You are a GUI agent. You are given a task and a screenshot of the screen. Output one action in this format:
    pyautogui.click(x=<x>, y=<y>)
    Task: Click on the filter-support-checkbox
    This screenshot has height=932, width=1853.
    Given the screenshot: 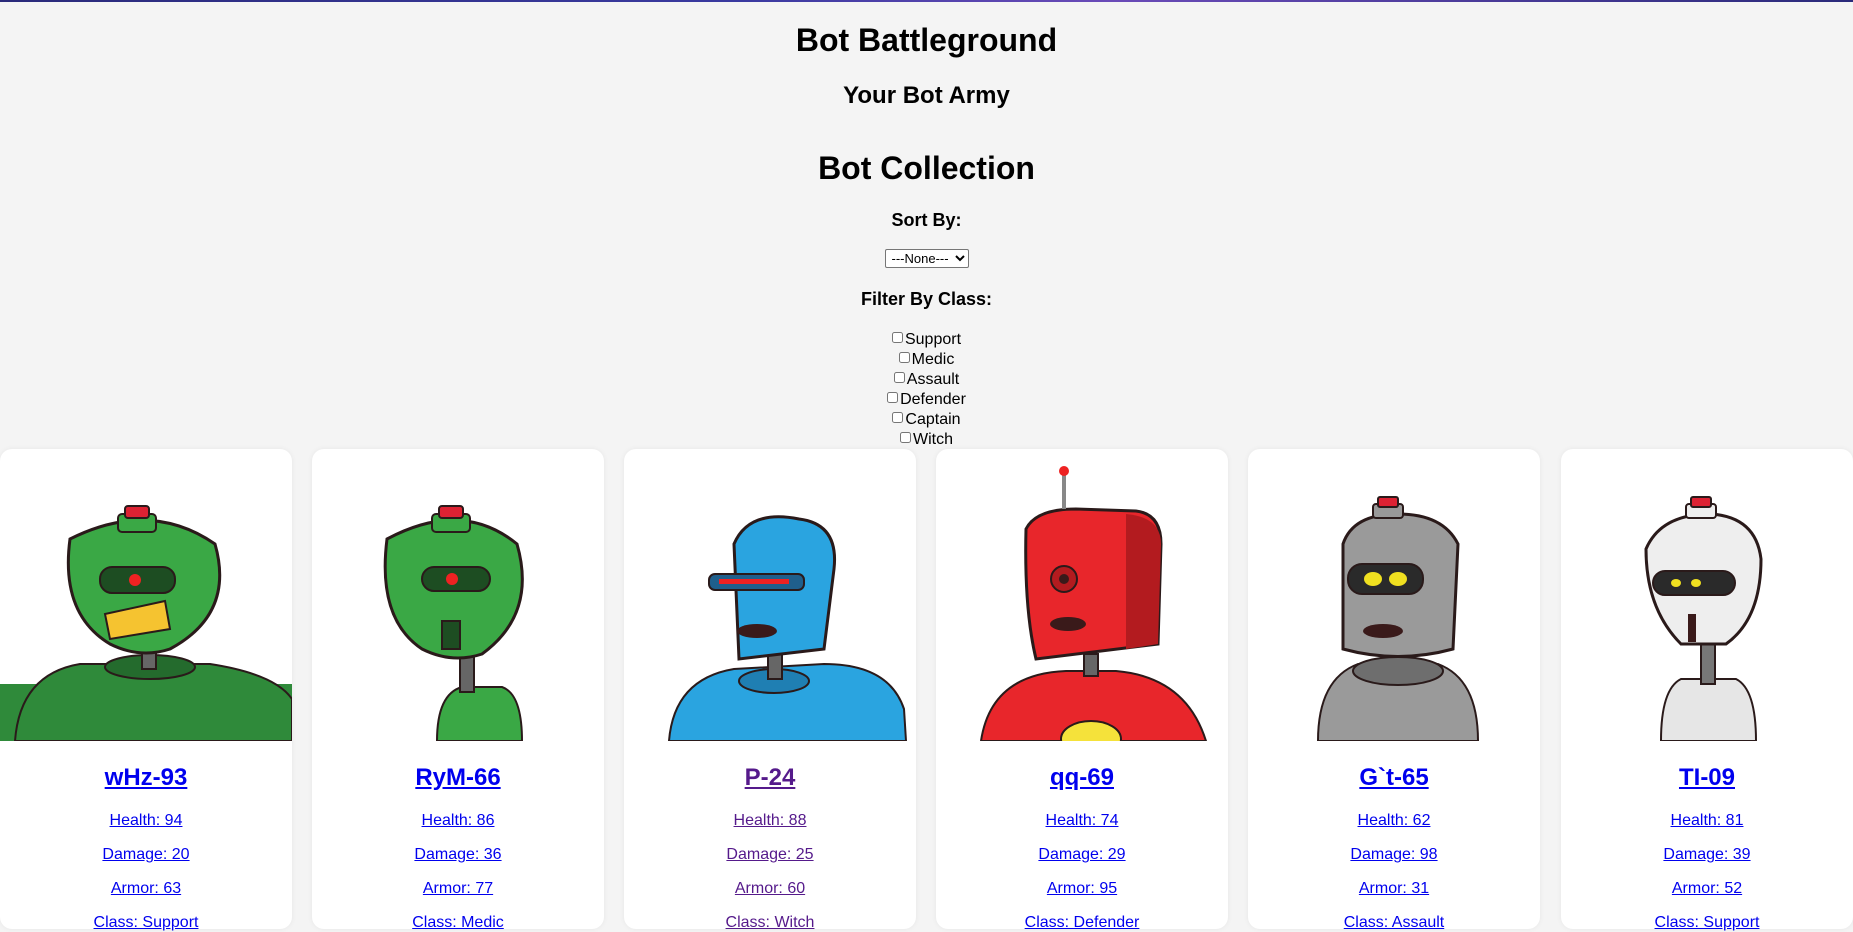 What is the action you would take?
    pyautogui.click(x=897, y=337)
    